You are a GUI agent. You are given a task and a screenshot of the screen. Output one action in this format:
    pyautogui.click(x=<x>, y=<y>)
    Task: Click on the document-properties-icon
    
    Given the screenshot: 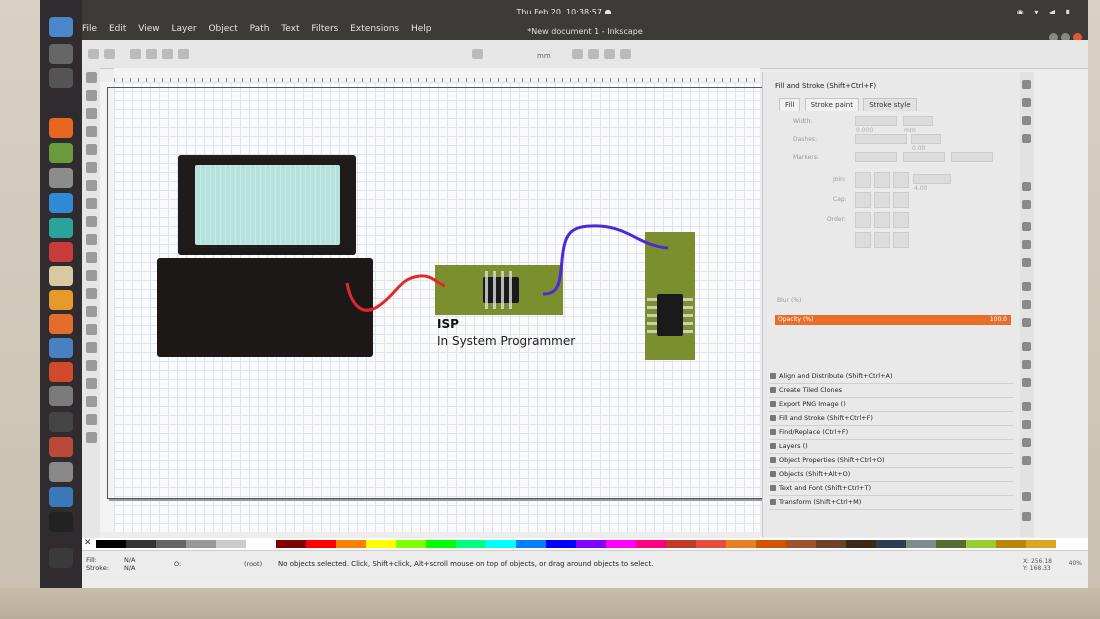 What is the action you would take?
    pyautogui.click(x=1026, y=516)
    